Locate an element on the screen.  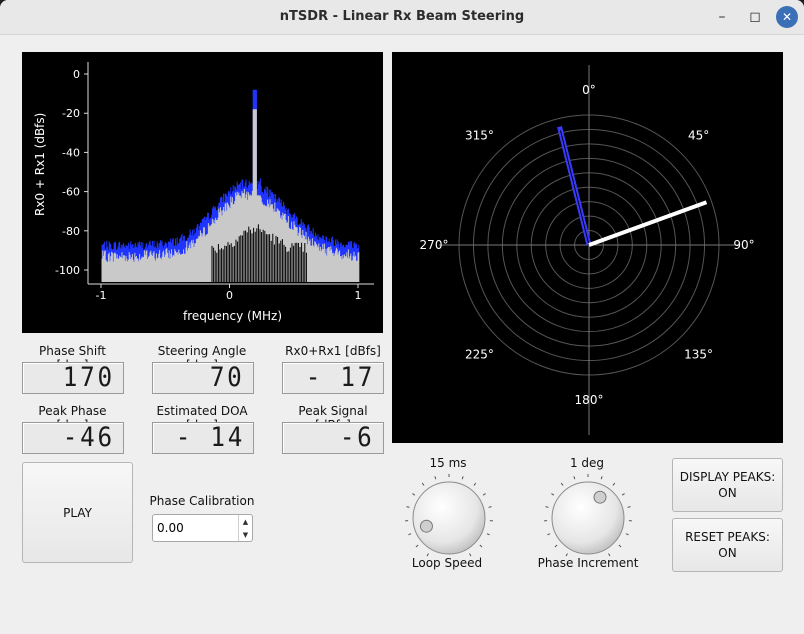
polar-angle-label: 315° is located at coordinates (479, 135).